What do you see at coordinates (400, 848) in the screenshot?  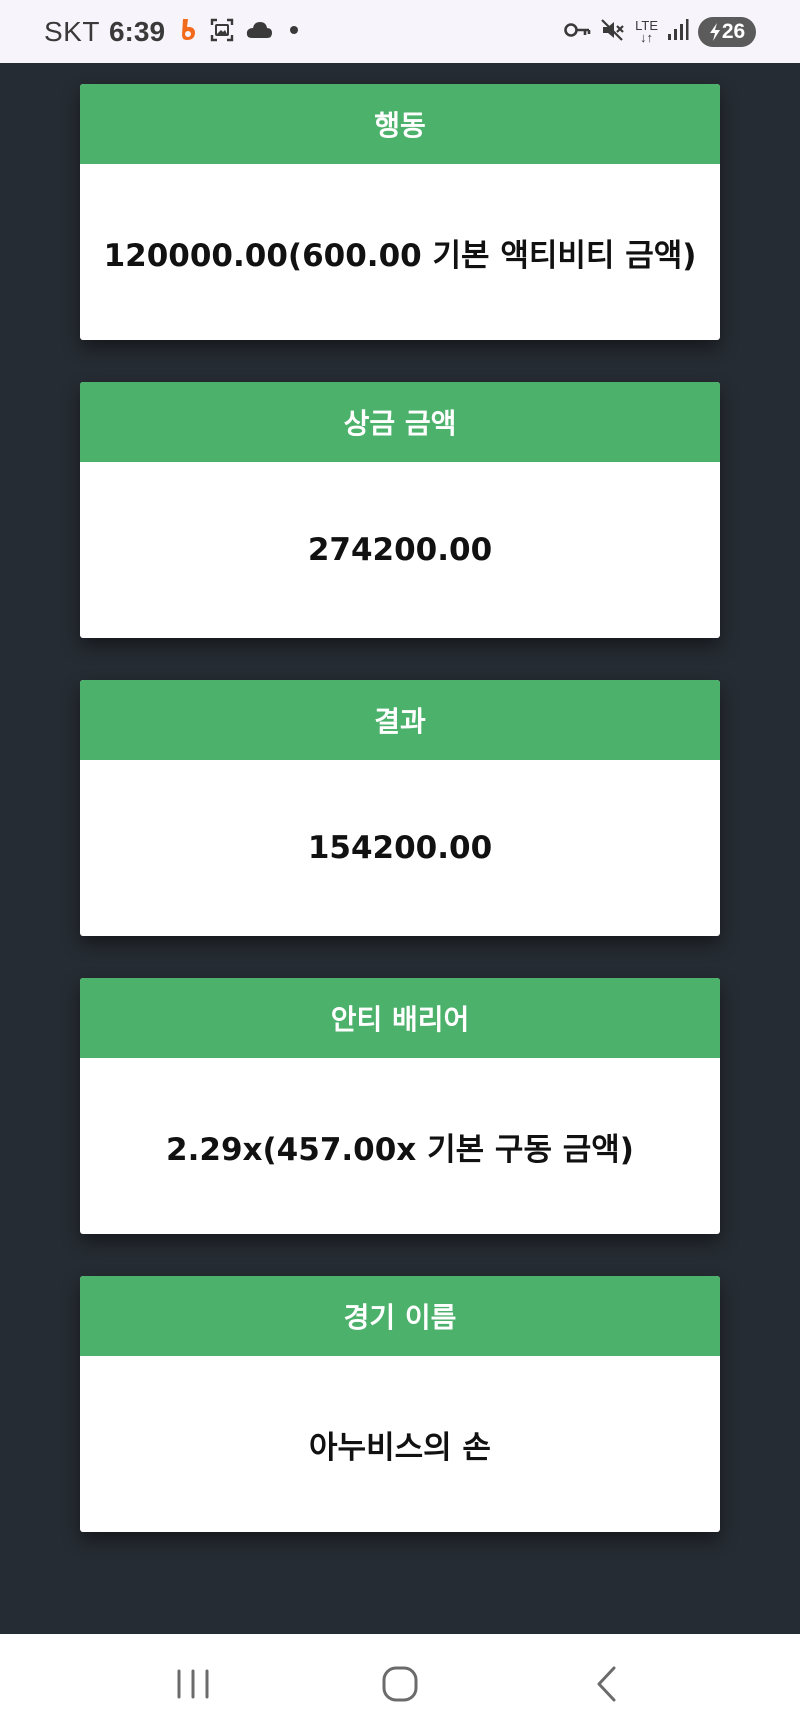 I see `card-value: 154200.00` at bounding box center [400, 848].